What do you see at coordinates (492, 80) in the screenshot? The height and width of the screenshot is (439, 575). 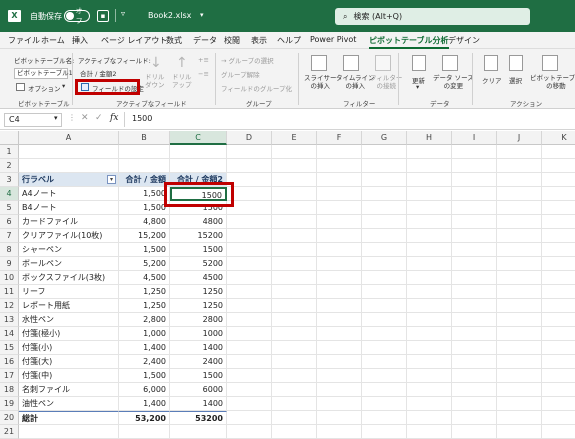 I see `clear-button: クリア` at bounding box center [492, 80].